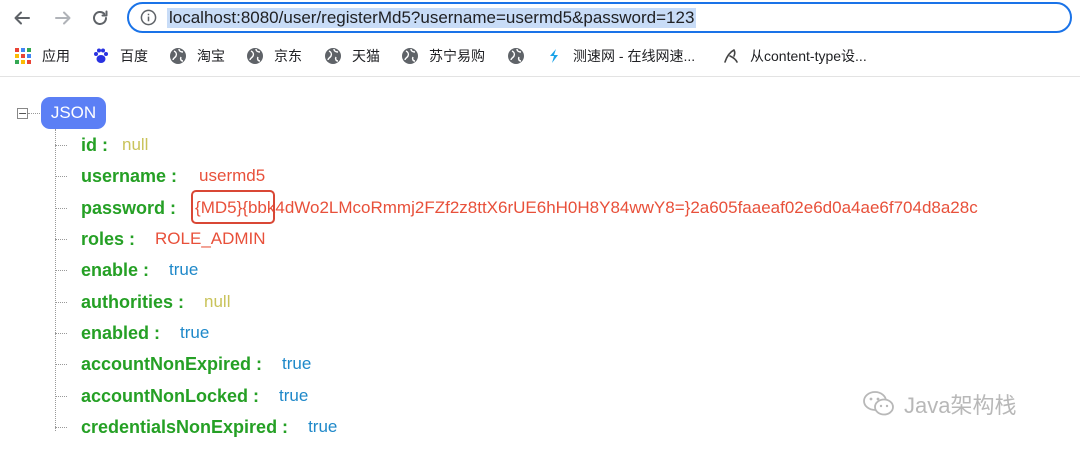 Image resolution: width=1080 pixels, height=449 pixels. I want to click on json-field-enable: enable : true, so click(126, 270).